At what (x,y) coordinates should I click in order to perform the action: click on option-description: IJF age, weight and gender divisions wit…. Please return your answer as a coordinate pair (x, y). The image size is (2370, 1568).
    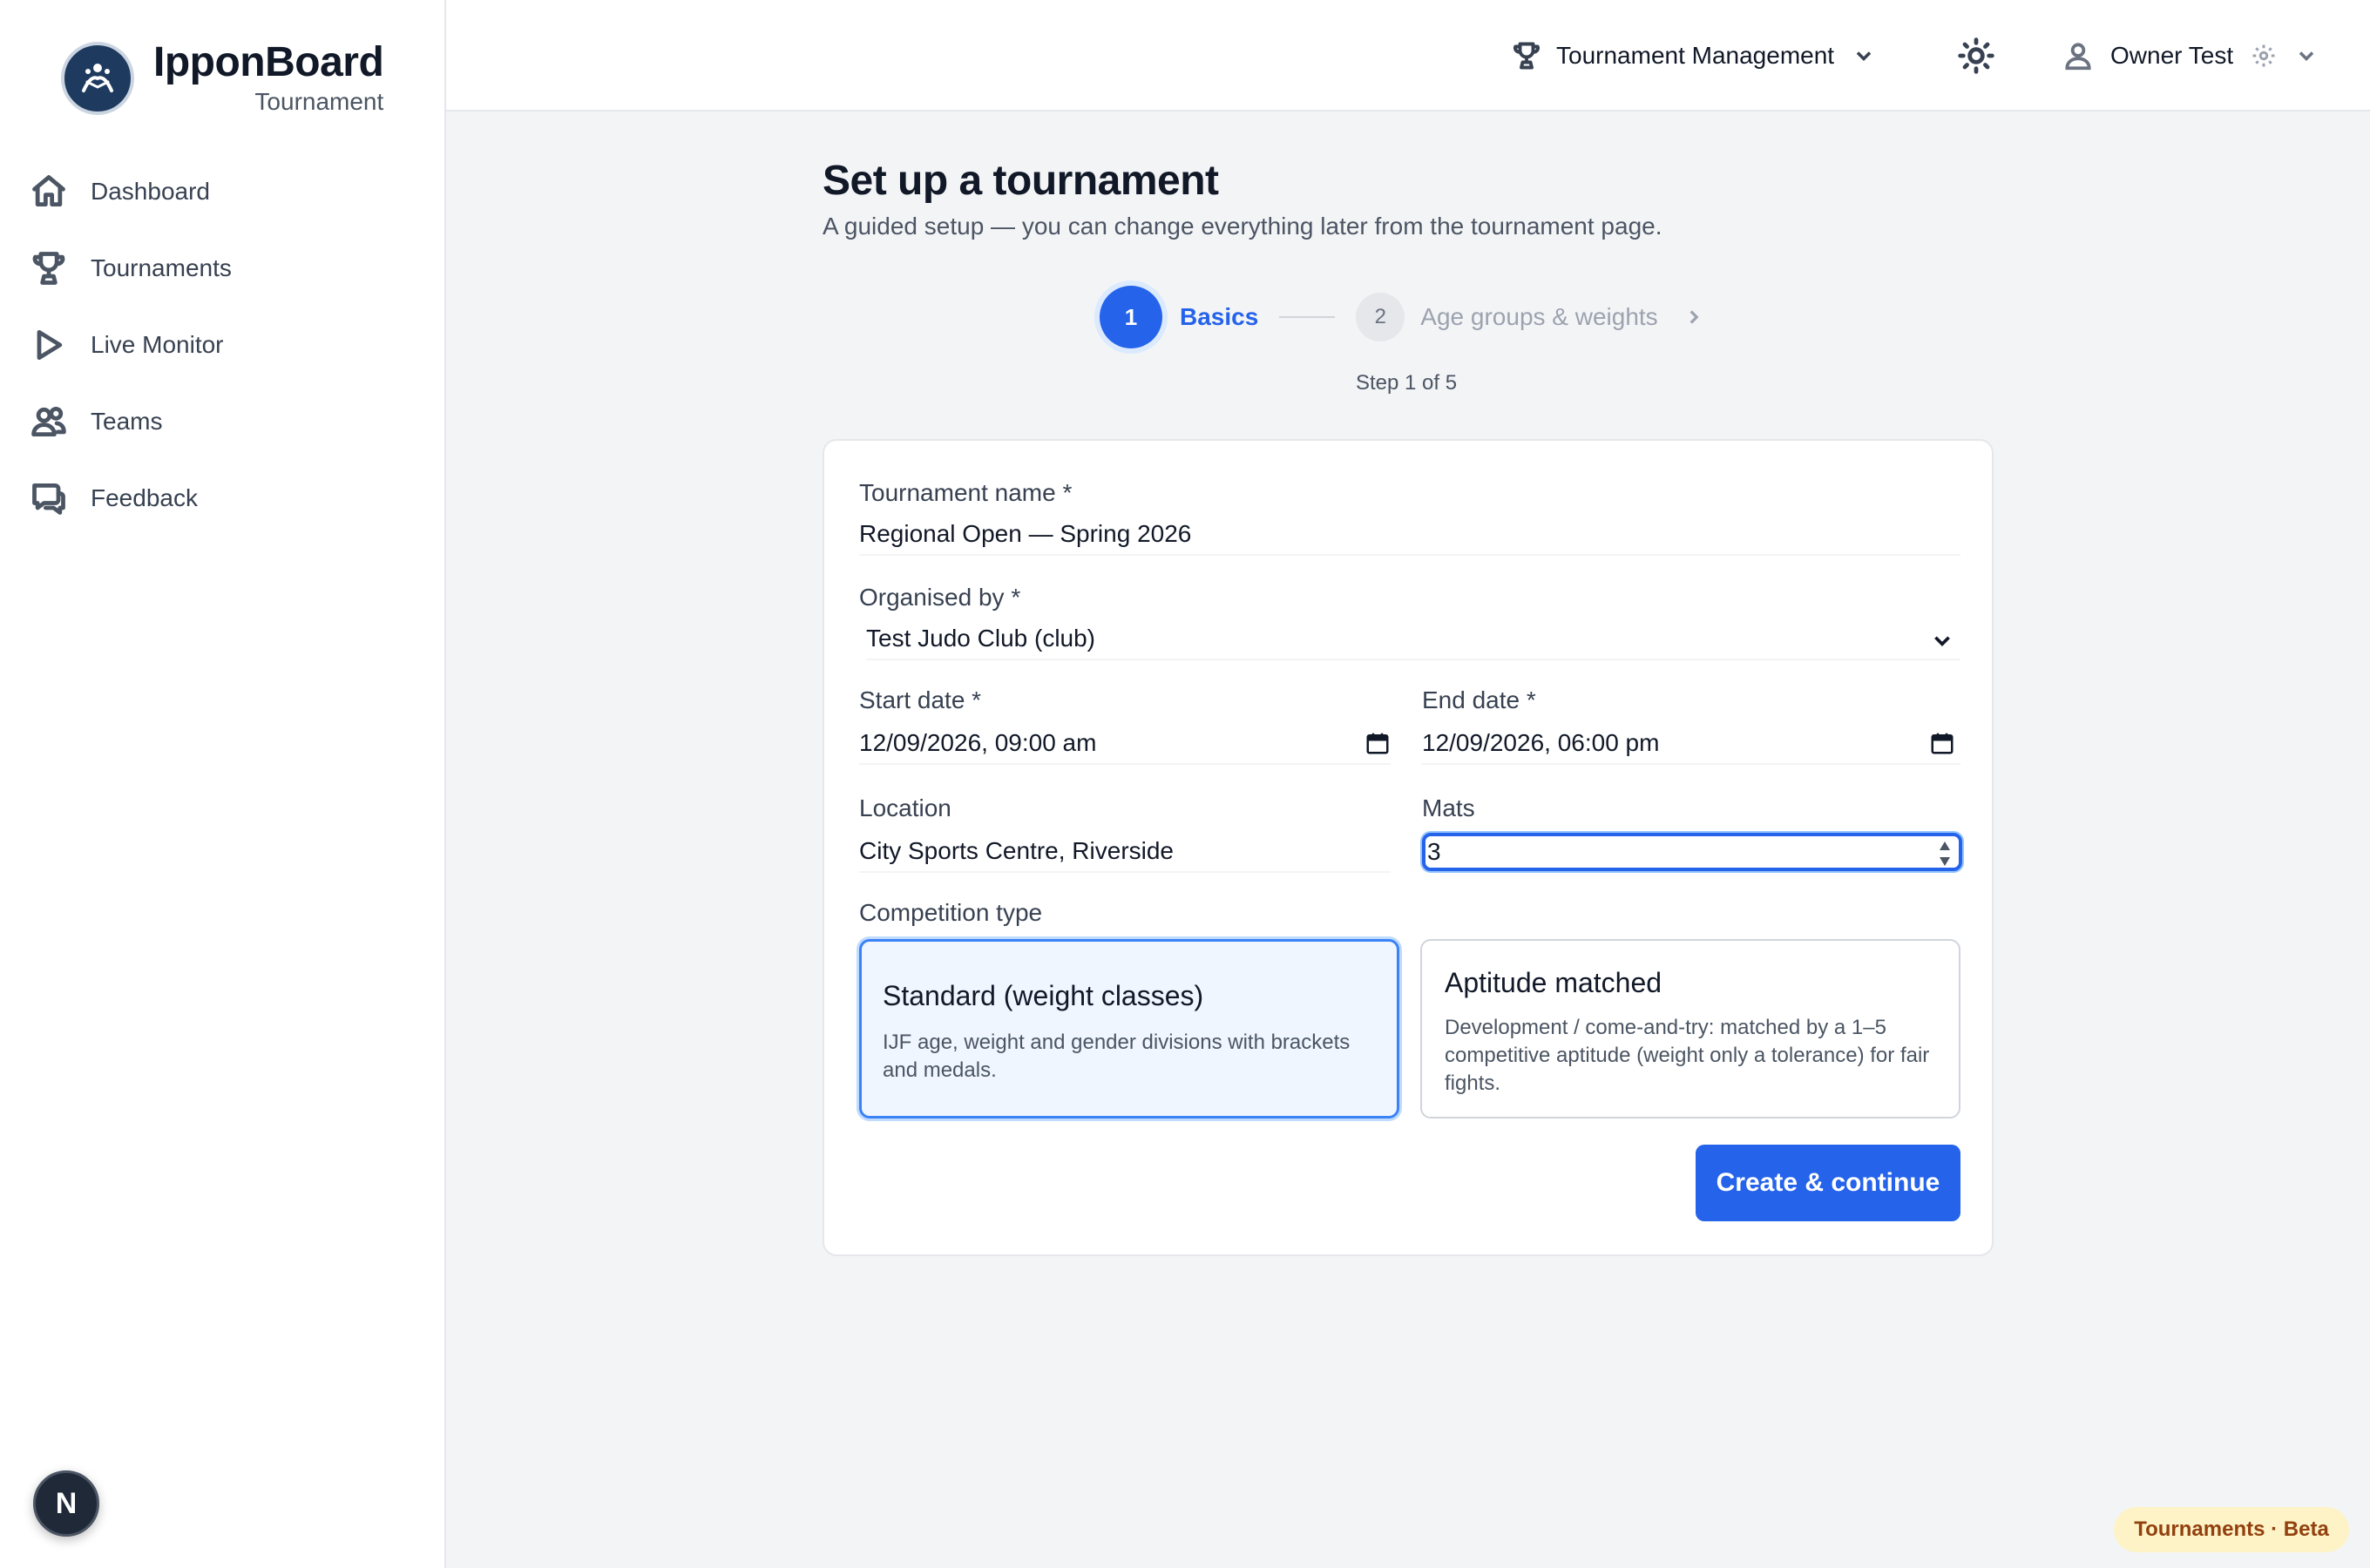
    Looking at the image, I should click on (1117, 1056).